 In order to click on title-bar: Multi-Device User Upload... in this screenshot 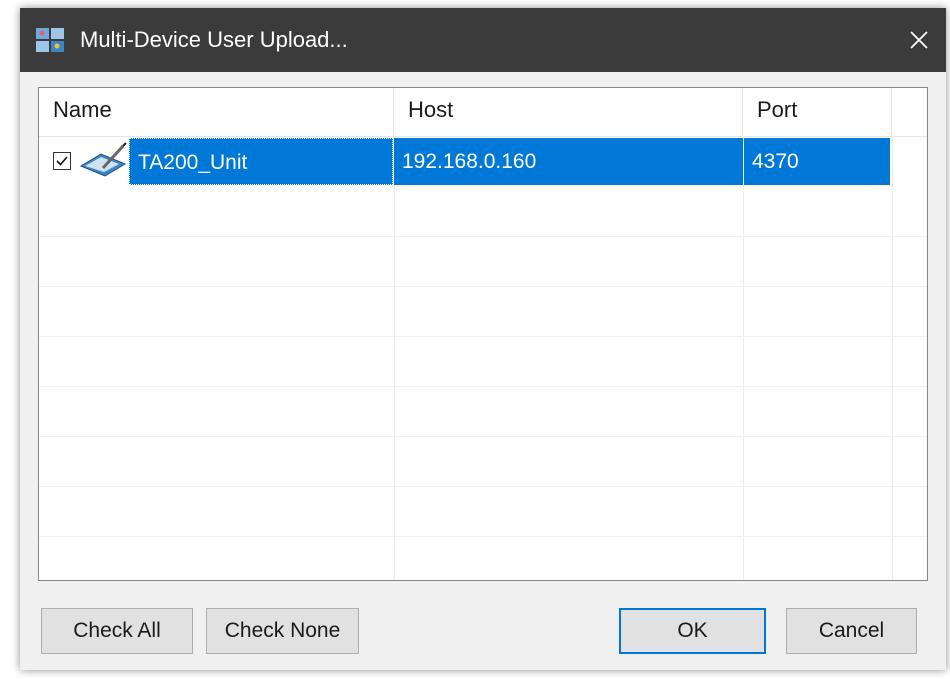, I will do `click(483, 40)`.